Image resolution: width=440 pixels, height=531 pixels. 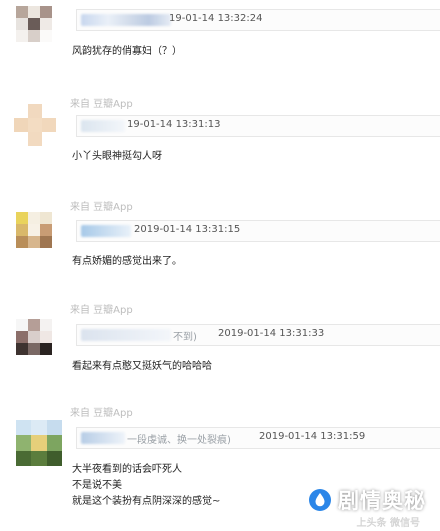 I want to click on comment-signature: 不到), so click(x=185, y=337).